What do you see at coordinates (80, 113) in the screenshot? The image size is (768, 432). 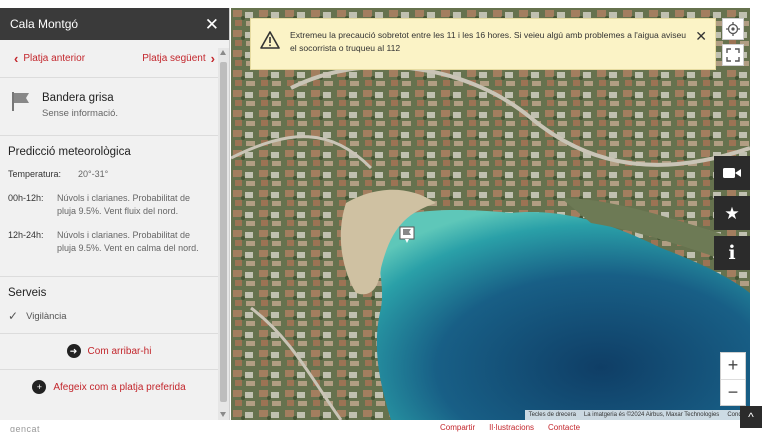 I see `flag-subtitle: Sense informació.` at bounding box center [80, 113].